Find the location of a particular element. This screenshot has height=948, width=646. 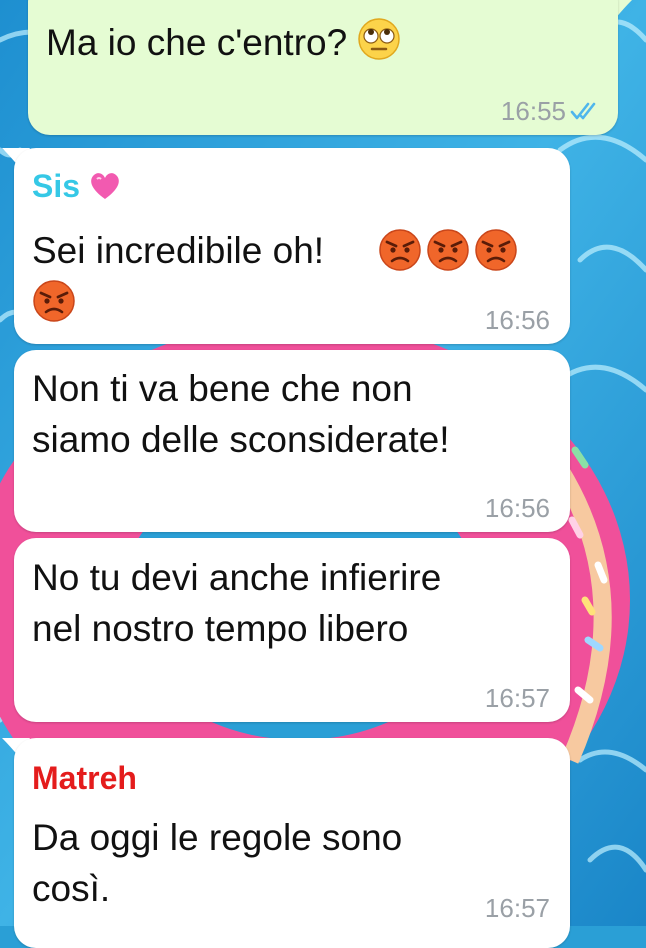

message-text-line: No tu devi anche infierire is located at coordinates (237, 577).